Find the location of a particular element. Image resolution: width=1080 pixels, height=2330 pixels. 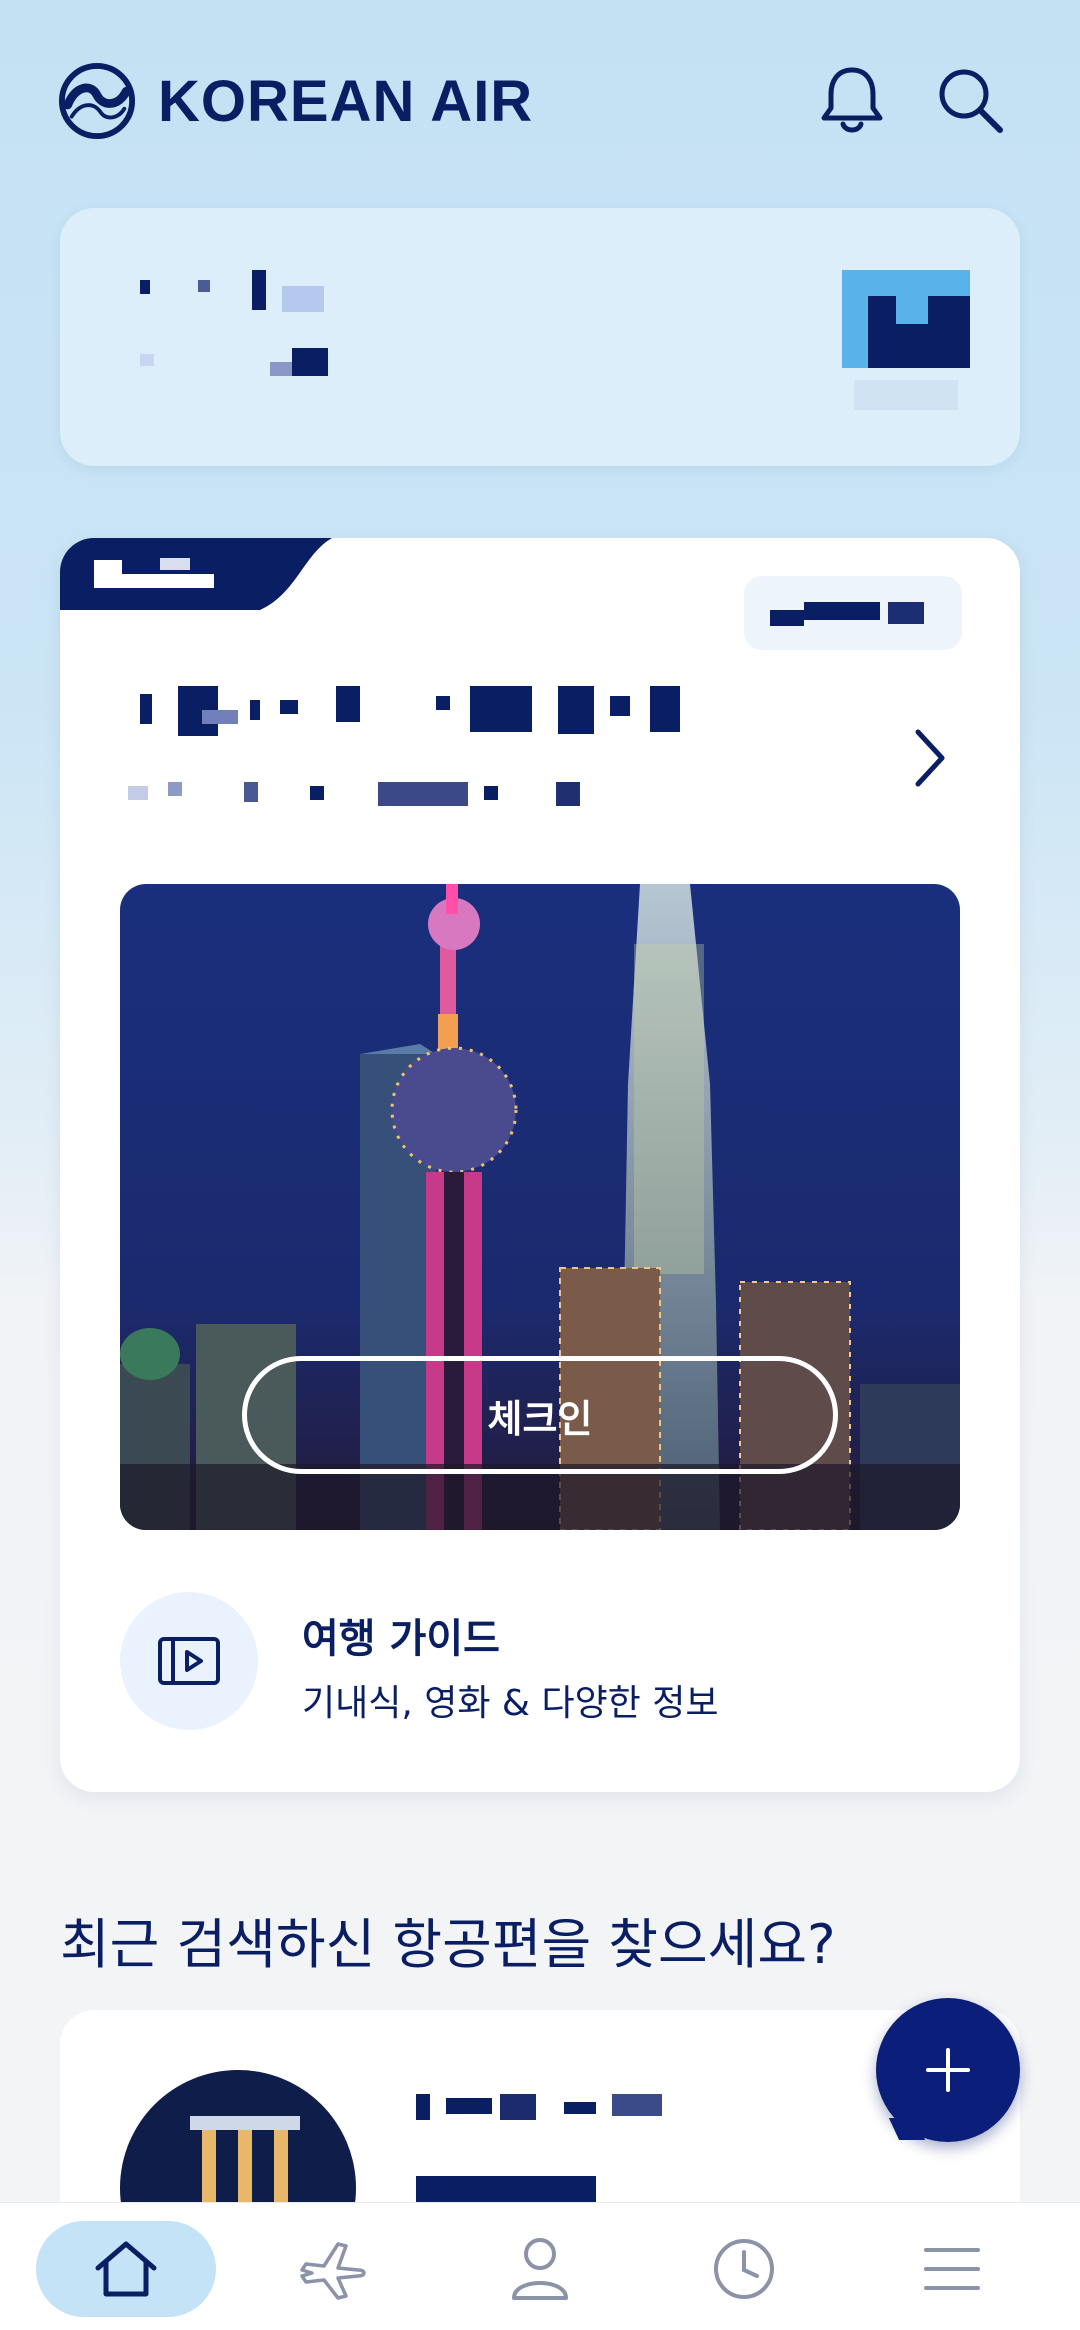

app-header: KOREAN AIR is located at coordinates (540, 100).